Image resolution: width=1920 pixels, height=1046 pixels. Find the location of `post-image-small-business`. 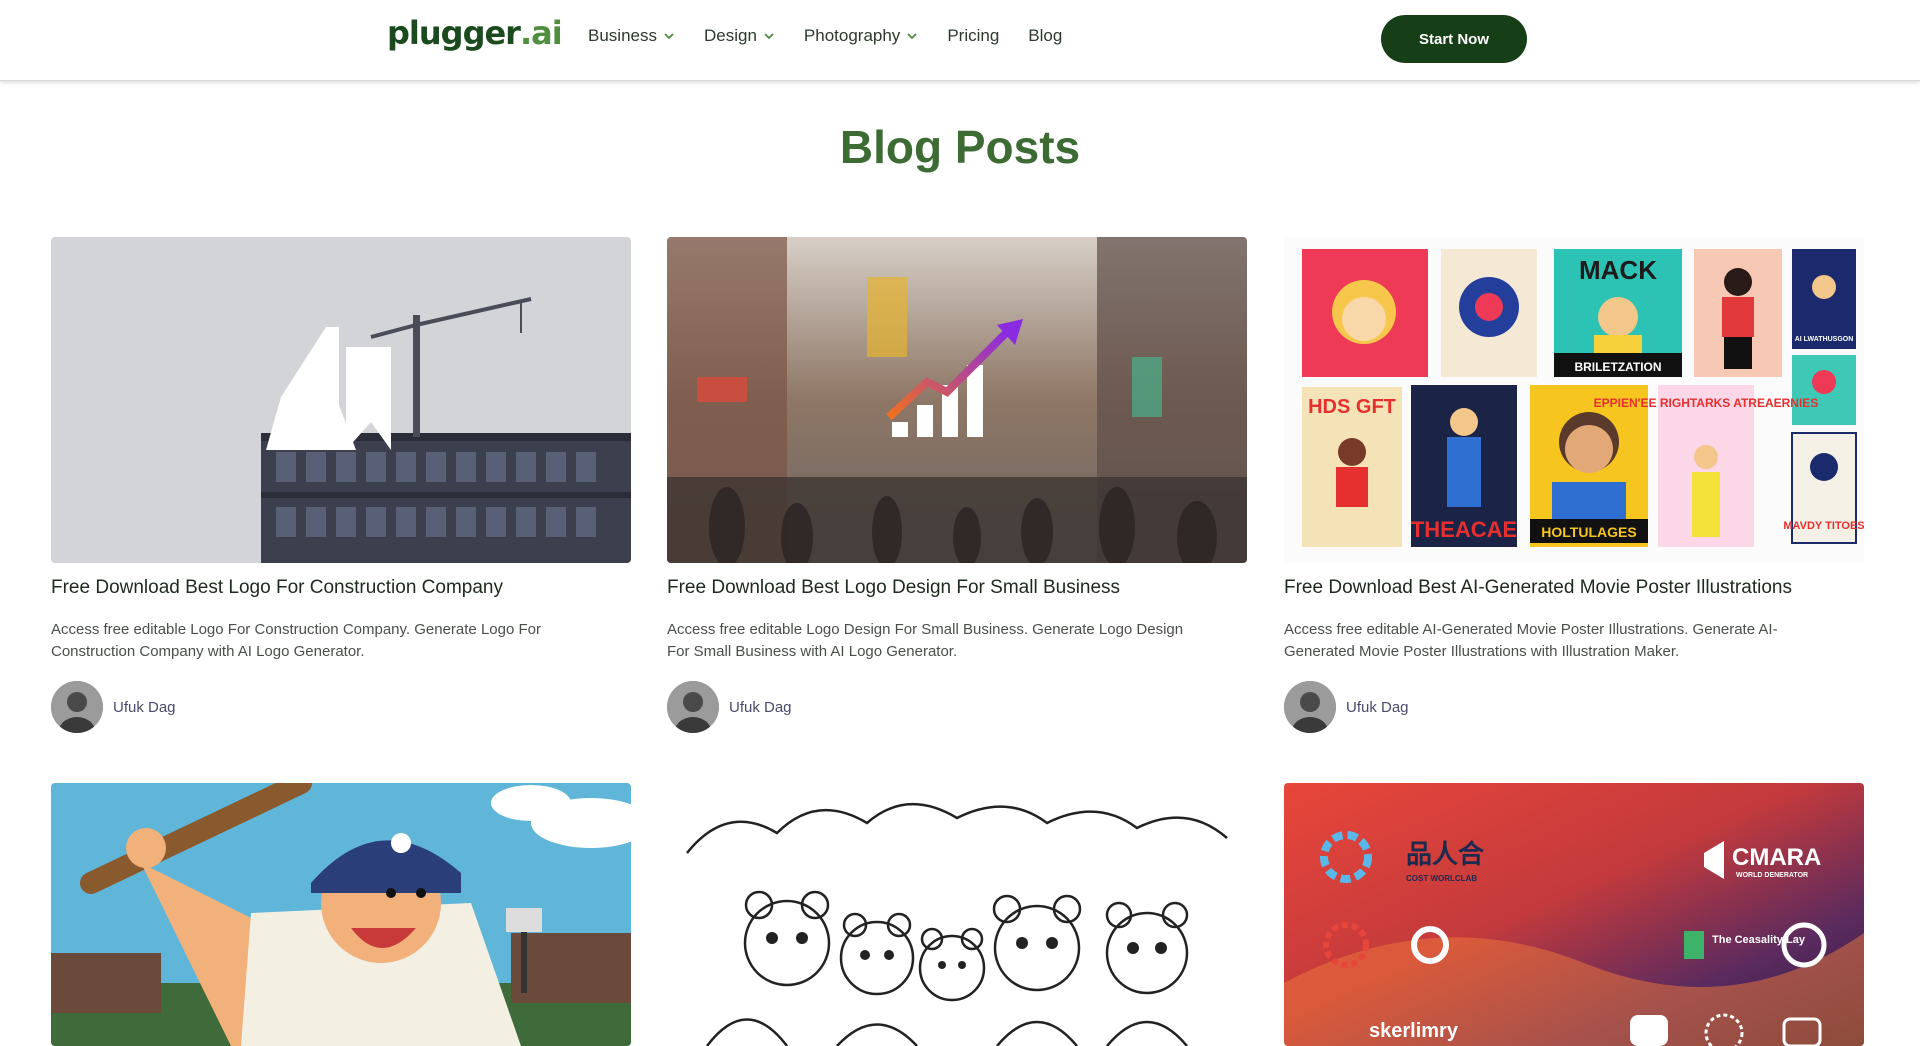

post-image-small-business is located at coordinates (957, 400).